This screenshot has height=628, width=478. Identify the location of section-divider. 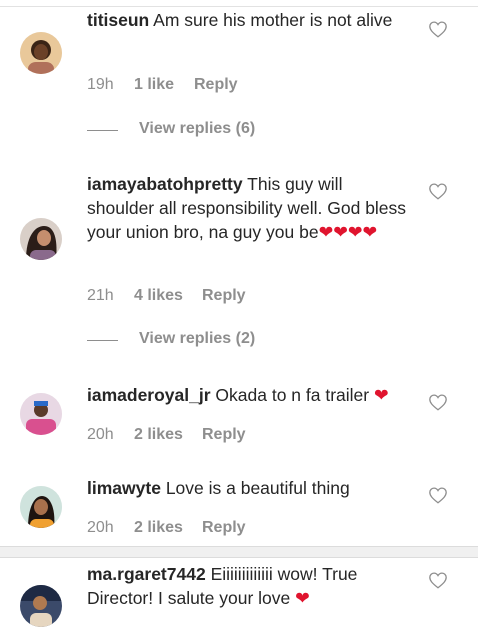
(239, 552).